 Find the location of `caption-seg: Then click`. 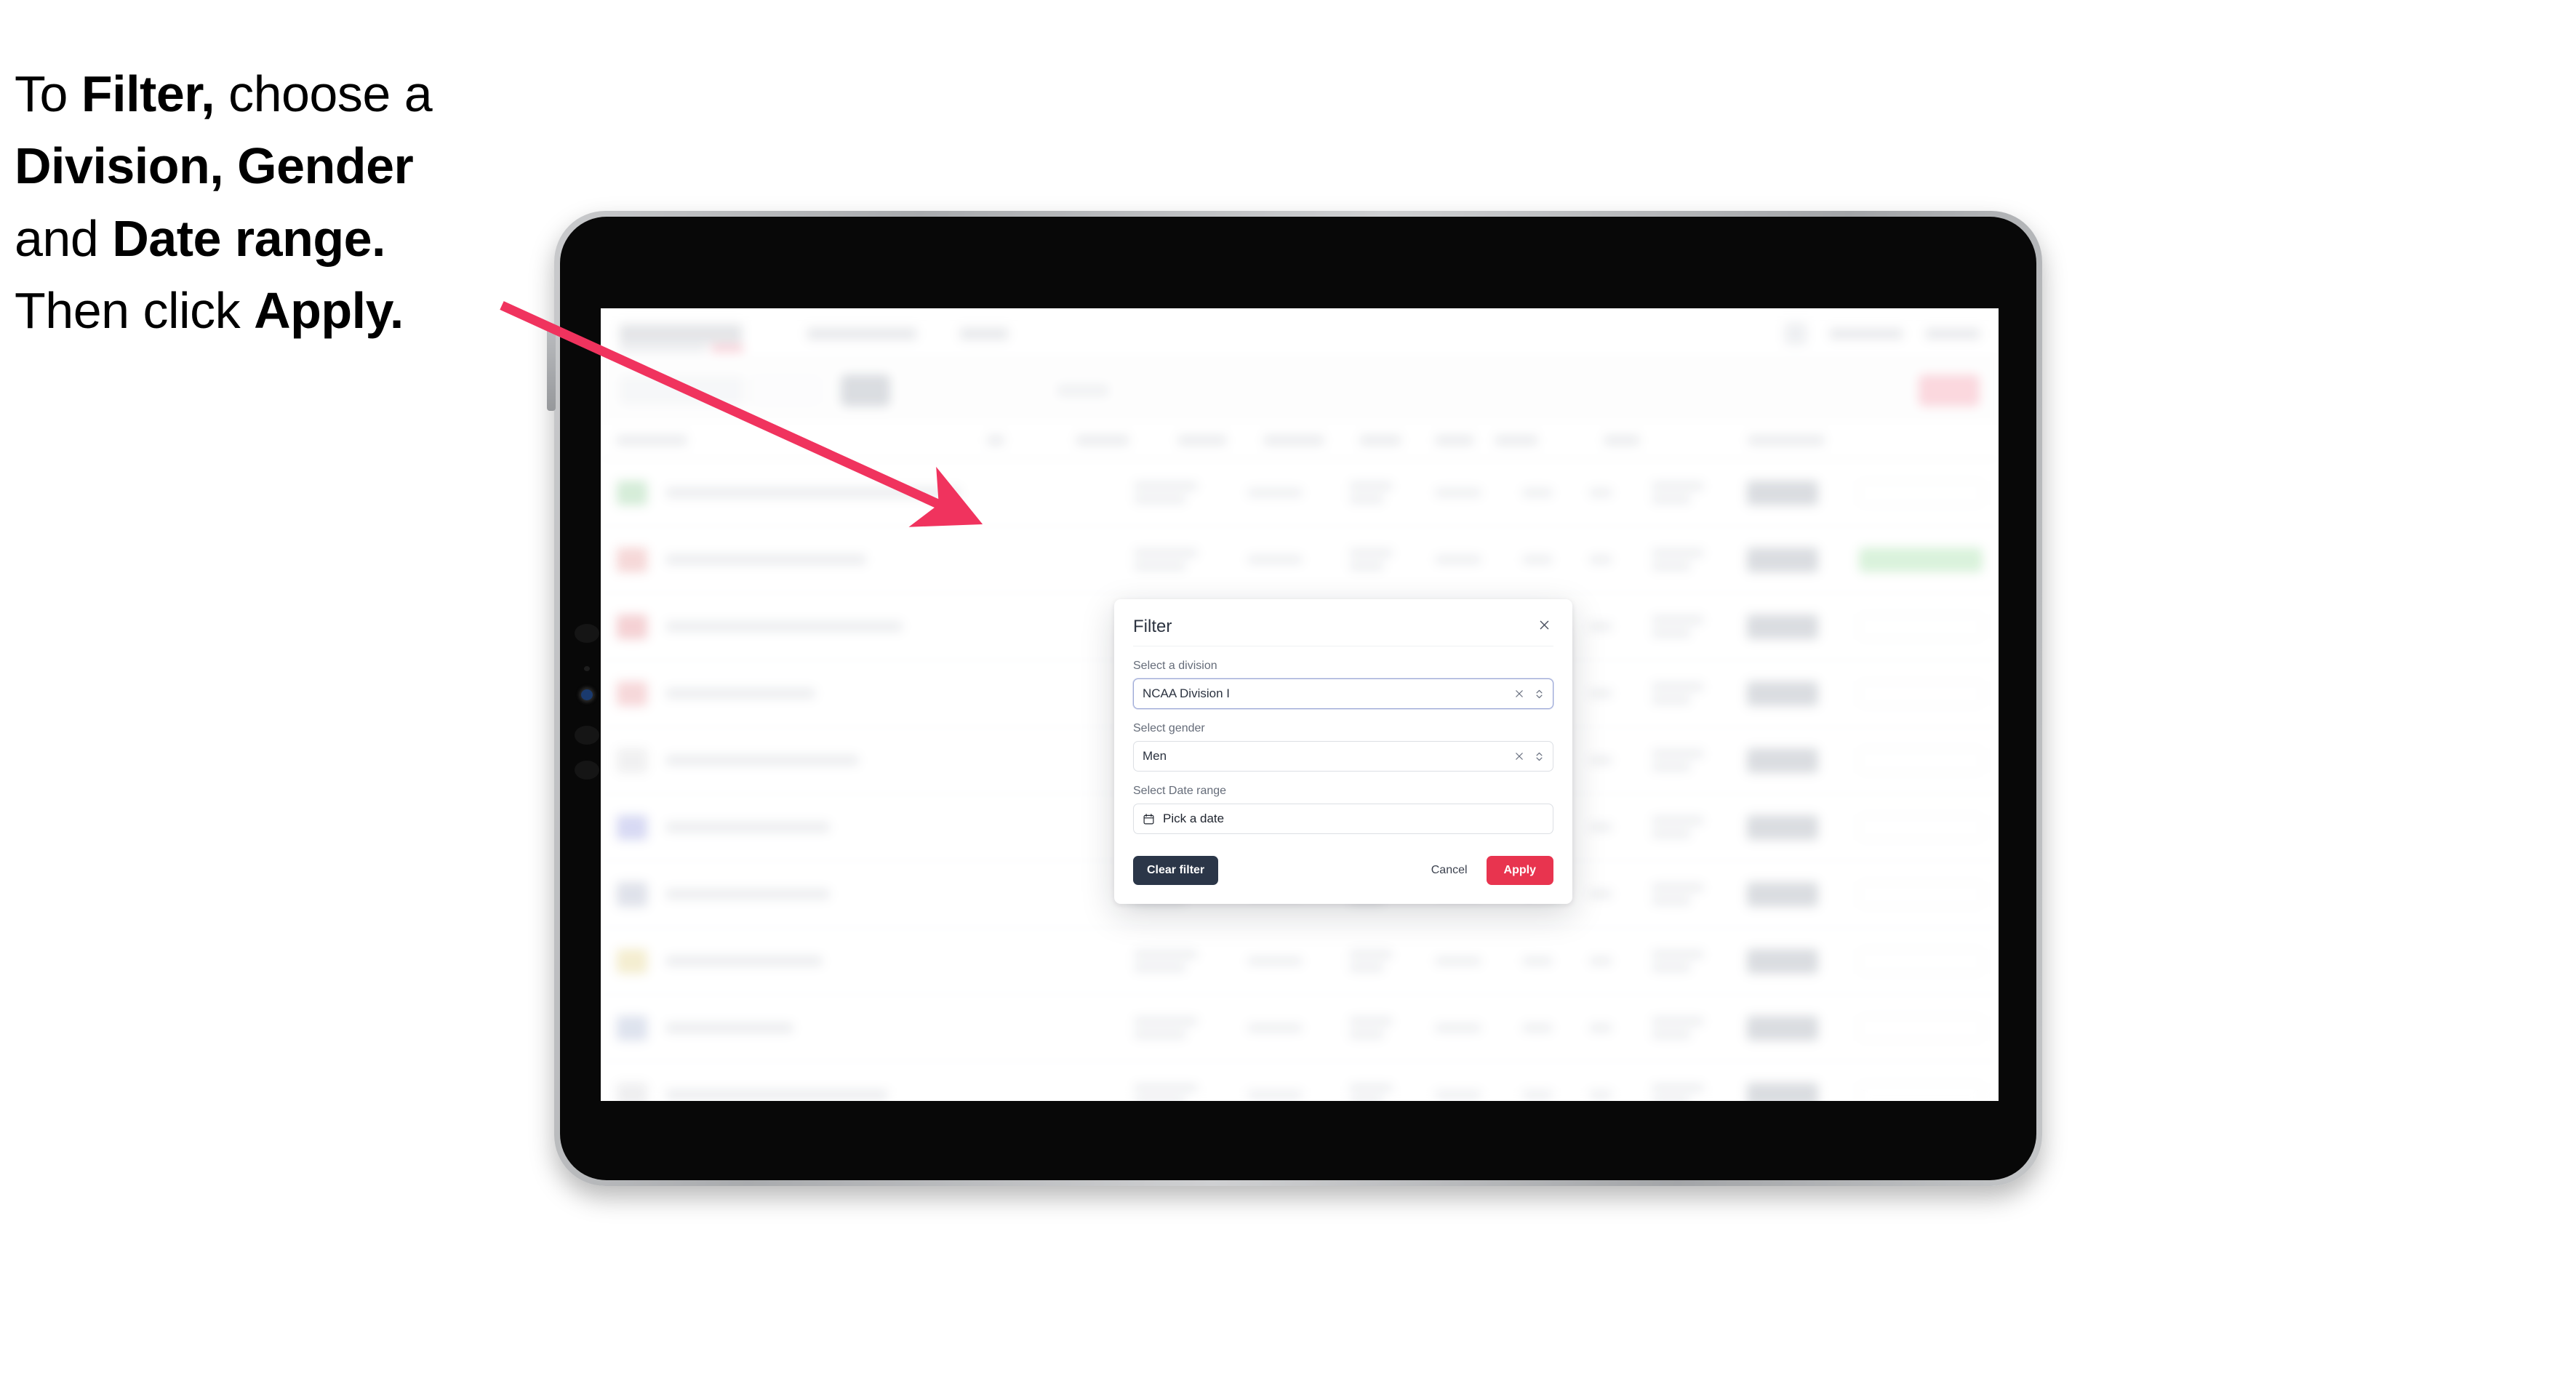

caption-seg: Then click is located at coordinates (135, 311).